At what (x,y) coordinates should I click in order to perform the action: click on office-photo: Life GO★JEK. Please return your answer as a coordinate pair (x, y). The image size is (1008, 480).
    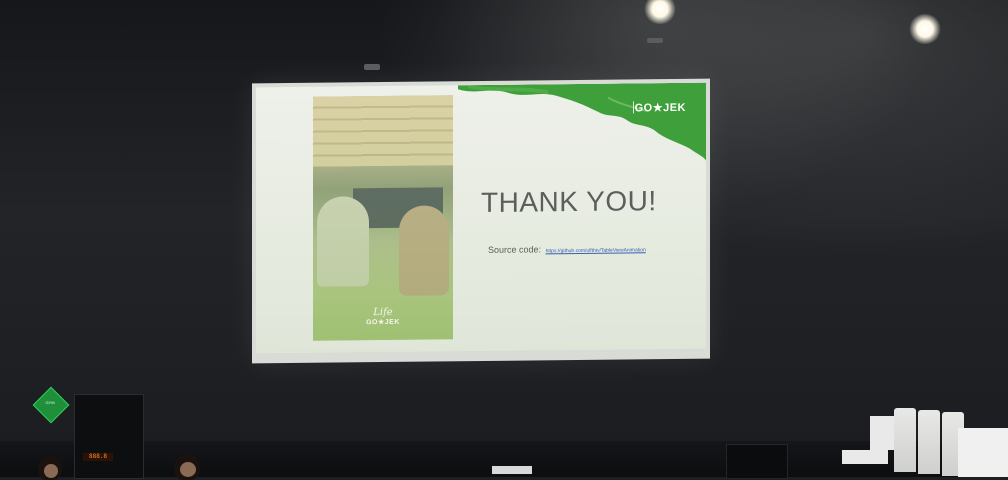
    Looking at the image, I should click on (383, 218).